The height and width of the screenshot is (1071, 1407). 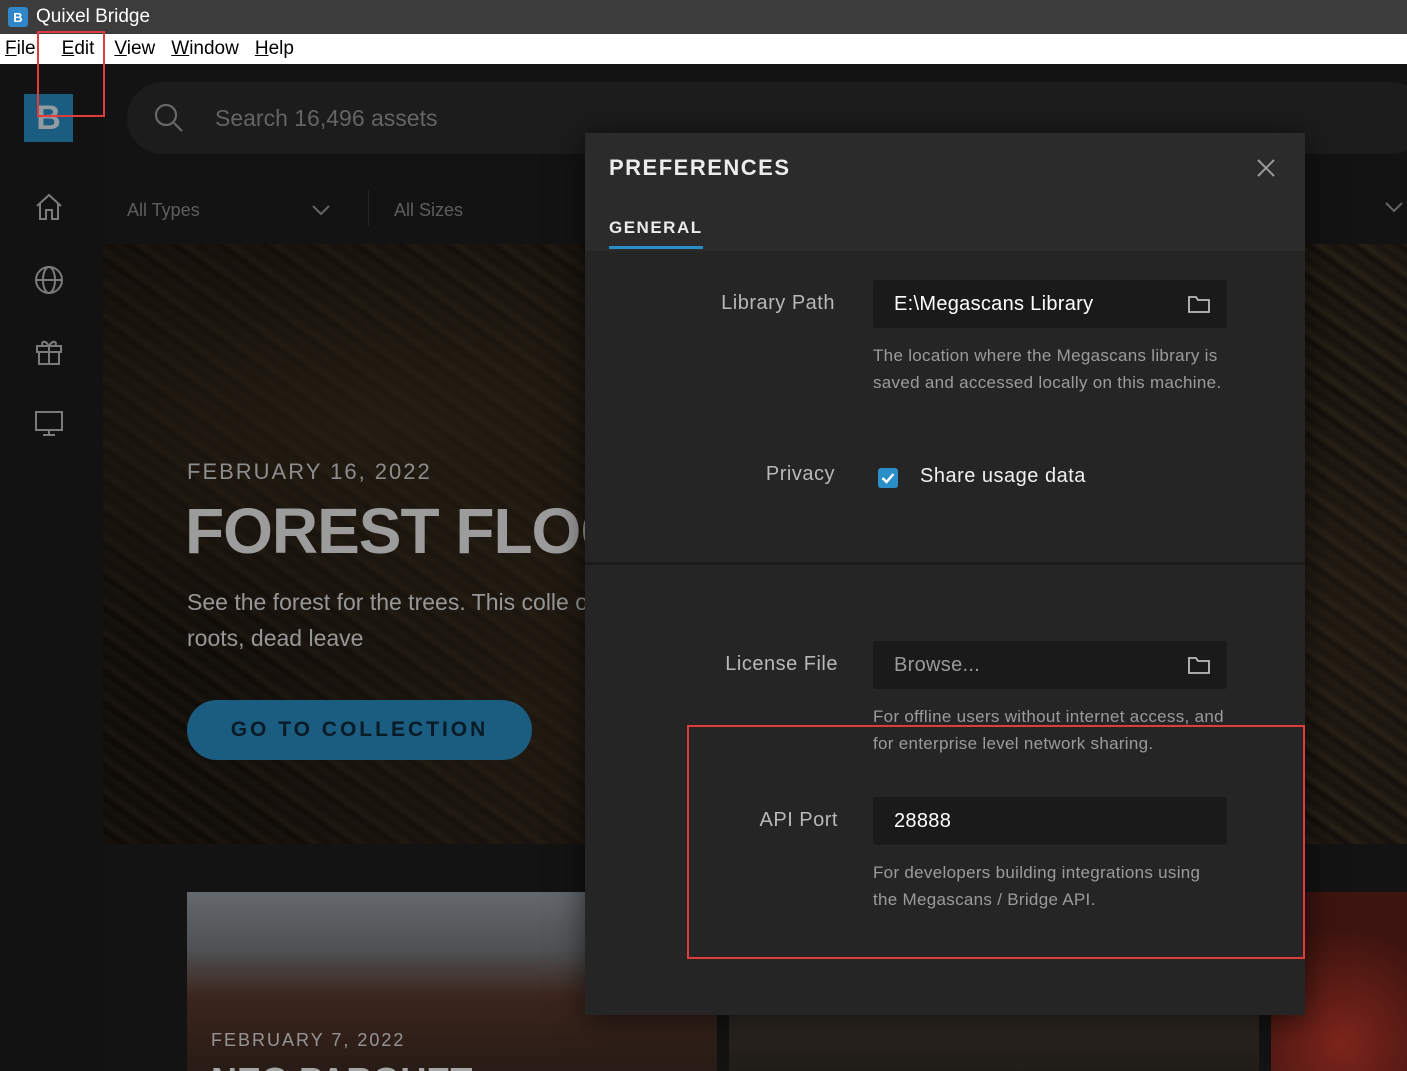 I want to click on api-port-input, so click(x=1050, y=821).